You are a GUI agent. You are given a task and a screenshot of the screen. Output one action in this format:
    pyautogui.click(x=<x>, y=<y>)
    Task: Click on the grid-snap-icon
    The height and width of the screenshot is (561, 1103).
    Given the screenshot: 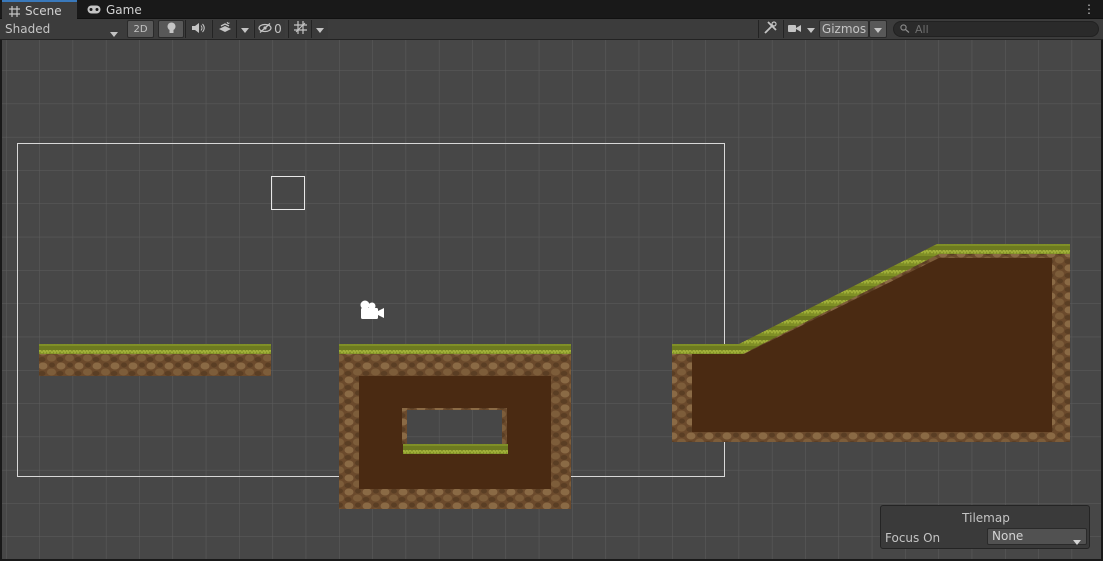 What is the action you would take?
    pyautogui.click(x=300, y=29)
    